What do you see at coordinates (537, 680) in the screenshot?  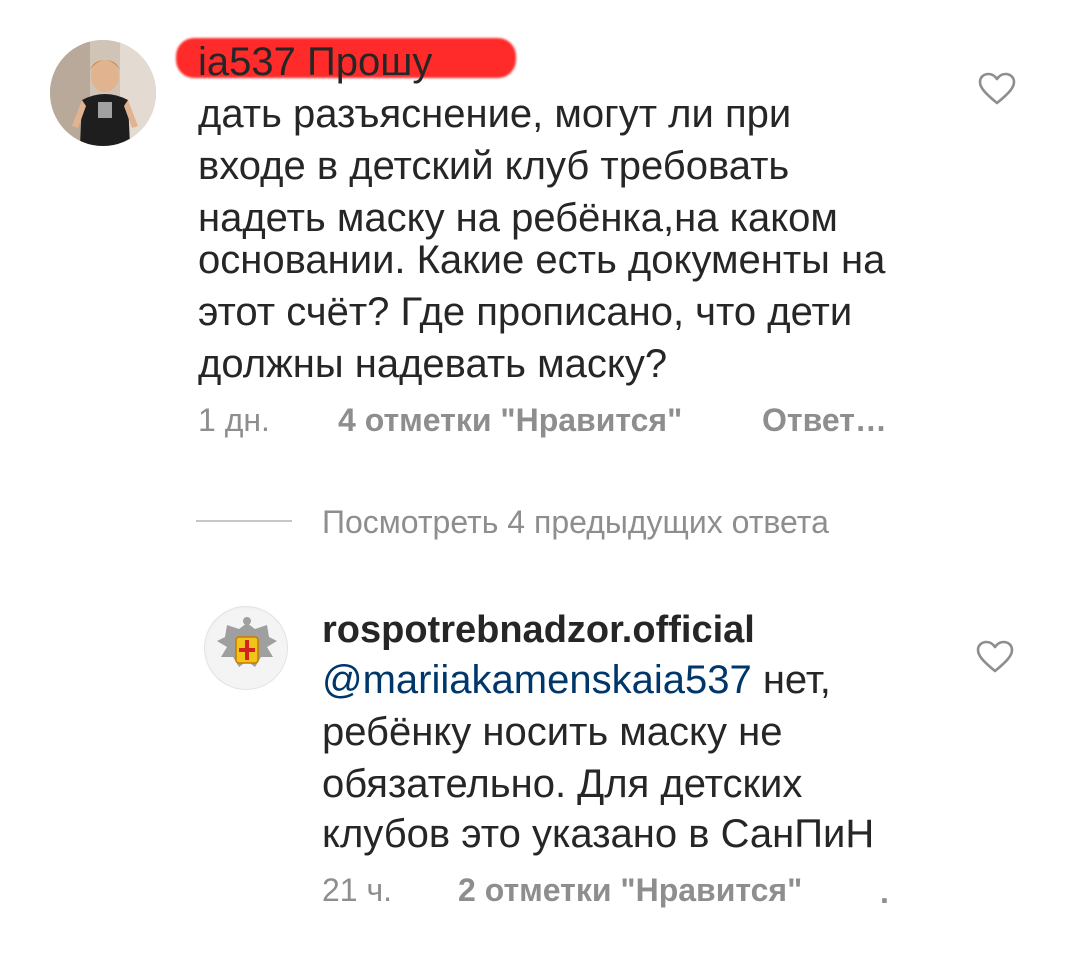 I see `reply-mention-link: @mariiakamenskaia537` at bounding box center [537, 680].